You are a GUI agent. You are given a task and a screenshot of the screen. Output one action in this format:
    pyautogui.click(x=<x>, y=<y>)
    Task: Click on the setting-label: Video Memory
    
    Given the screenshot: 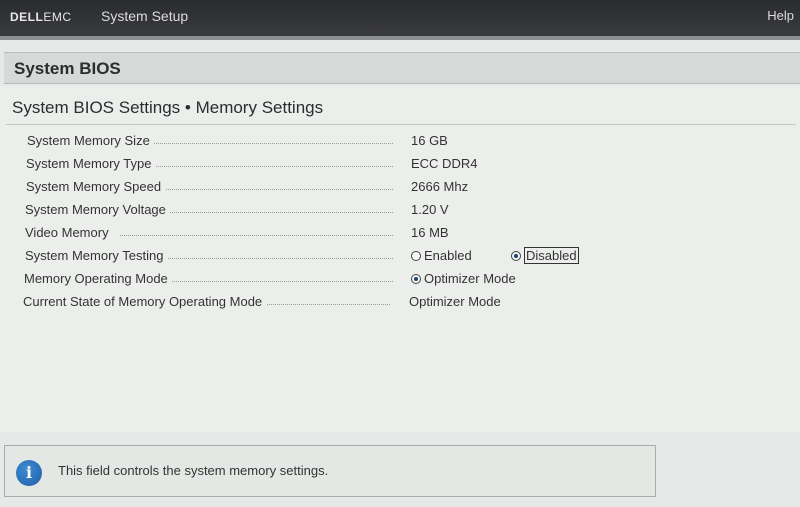 What is the action you would take?
    pyautogui.click(x=69, y=232)
    